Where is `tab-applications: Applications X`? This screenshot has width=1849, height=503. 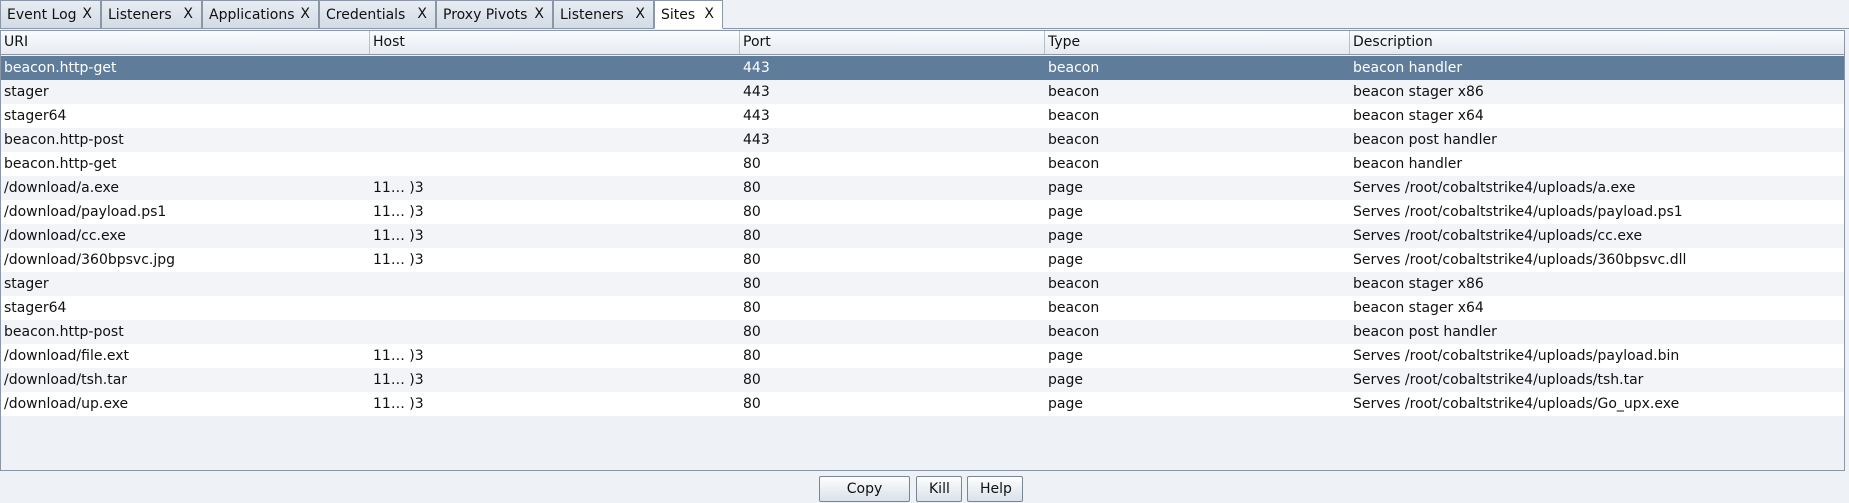
tab-applications: Applications X is located at coordinates (260, 14).